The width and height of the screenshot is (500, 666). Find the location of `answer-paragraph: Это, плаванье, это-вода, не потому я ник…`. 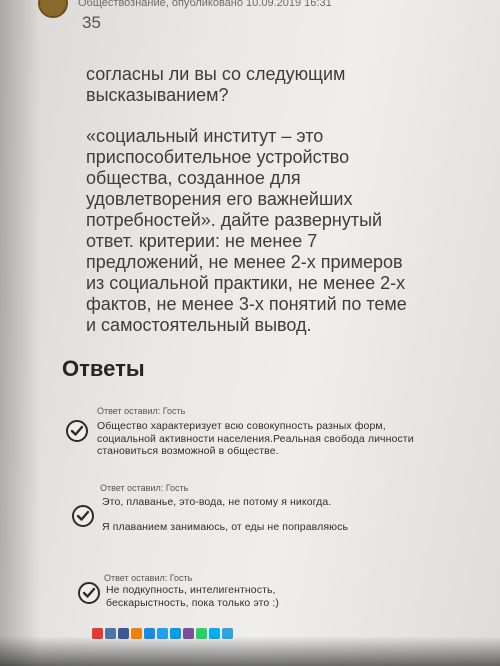

answer-paragraph: Это, плаванье, это-вода, не потому я ник… is located at coordinates (217, 502).